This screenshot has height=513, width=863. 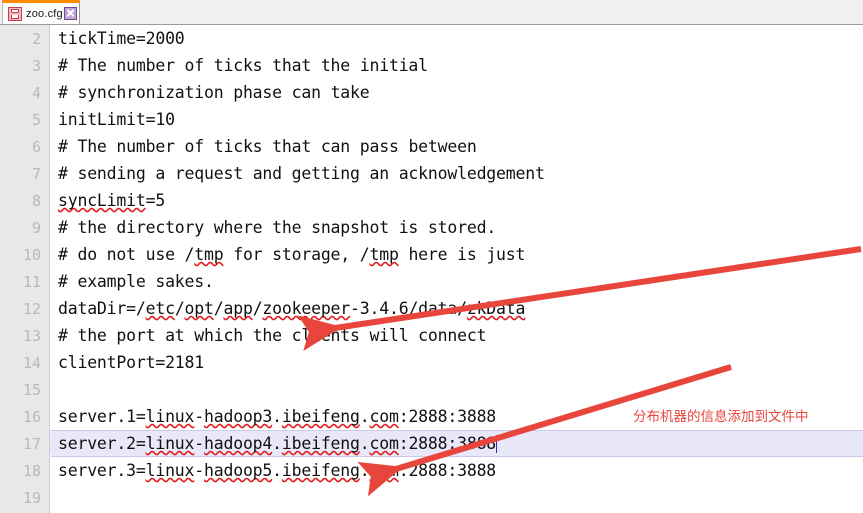 What do you see at coordinates (36, 227) in the screenshot?
I see `line-number: 9` at bounding box center [36, 227].